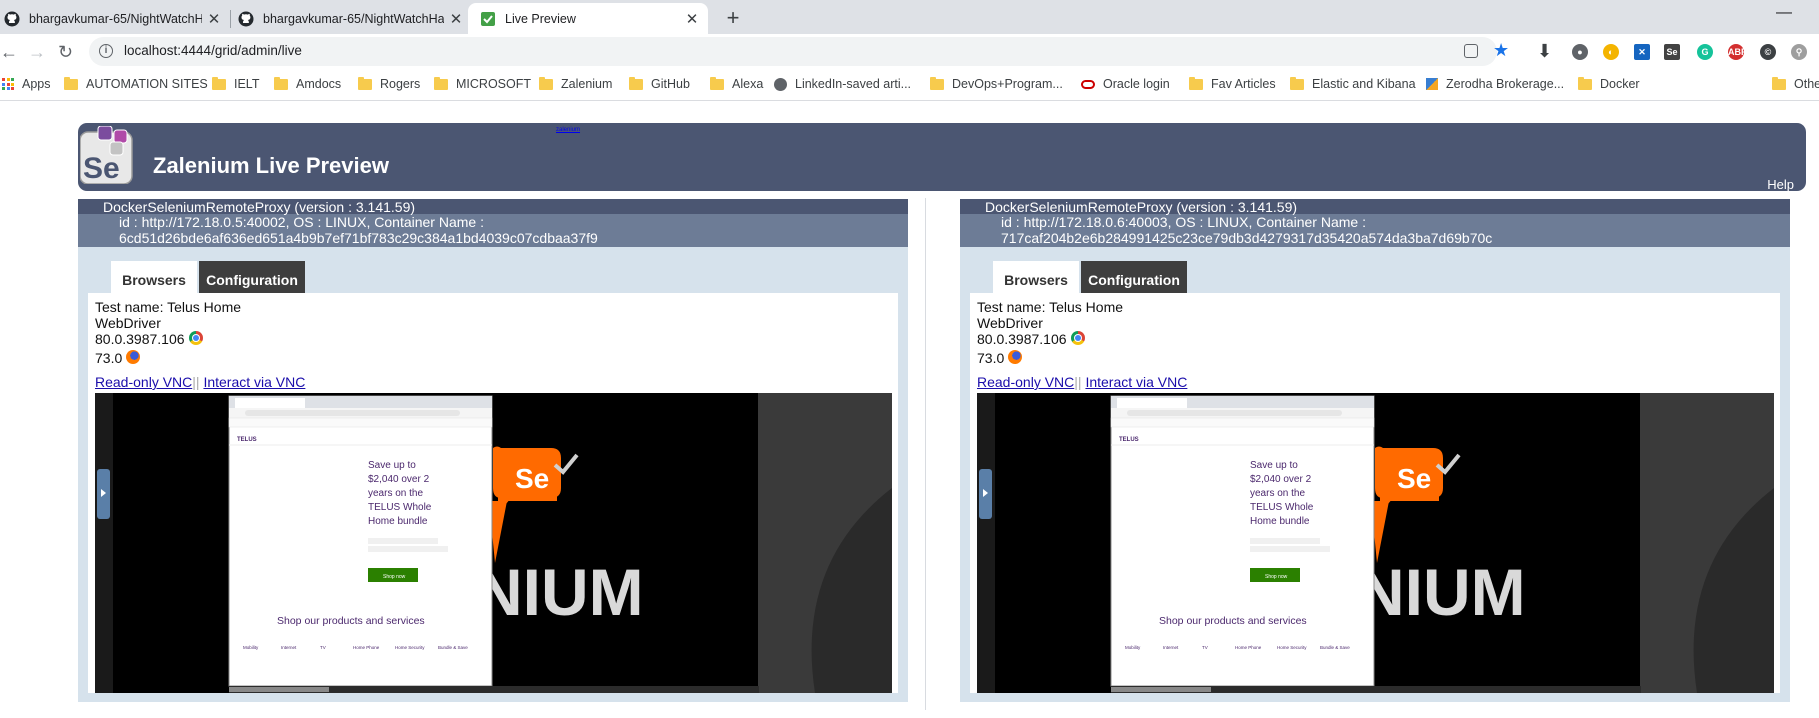  Describe the element at coordinates (493, 84) in the screenshot. I see `bookmark-label: MICROSOFT` at that location.